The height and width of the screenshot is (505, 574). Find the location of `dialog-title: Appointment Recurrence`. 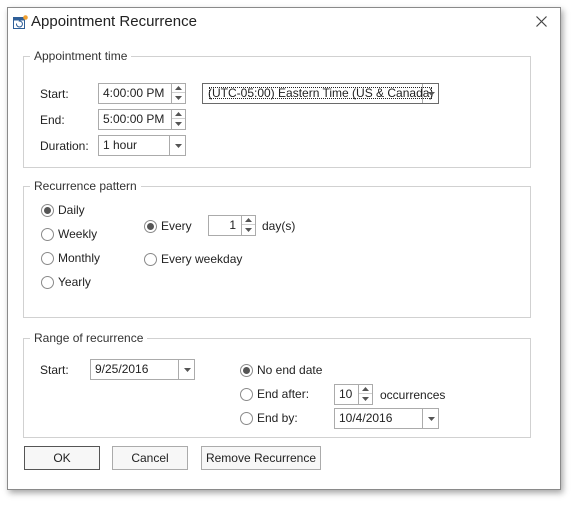

dialog-title: Appointment Recurrence is located at coordinates (114, 21).